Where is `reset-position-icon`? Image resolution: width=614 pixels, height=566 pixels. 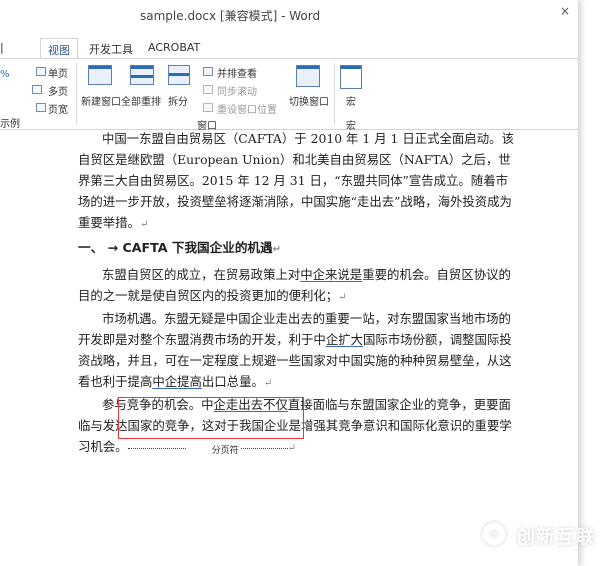
reset-position-icon is located at coordinates (208, 107).